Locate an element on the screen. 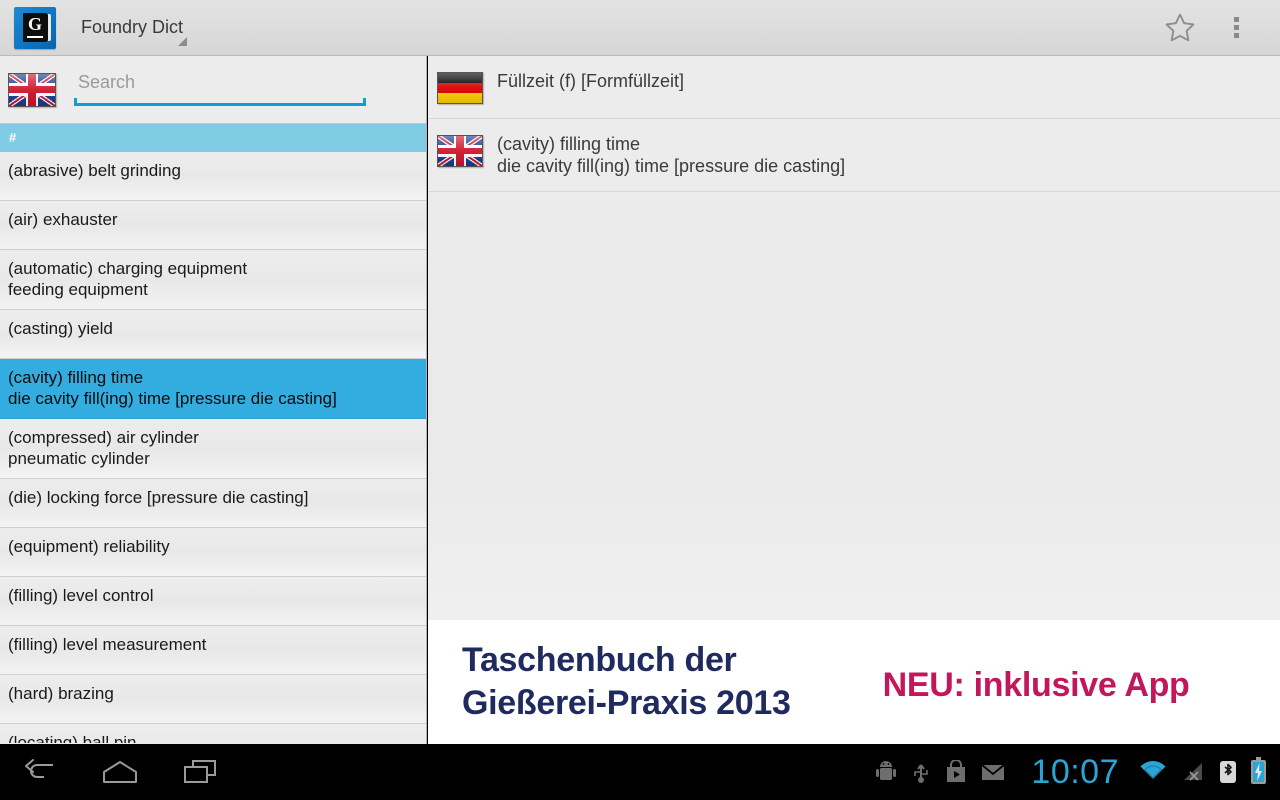 This screenshot has width=1280, height=800. recent-apps-icon is located at coordinates (200, 771).